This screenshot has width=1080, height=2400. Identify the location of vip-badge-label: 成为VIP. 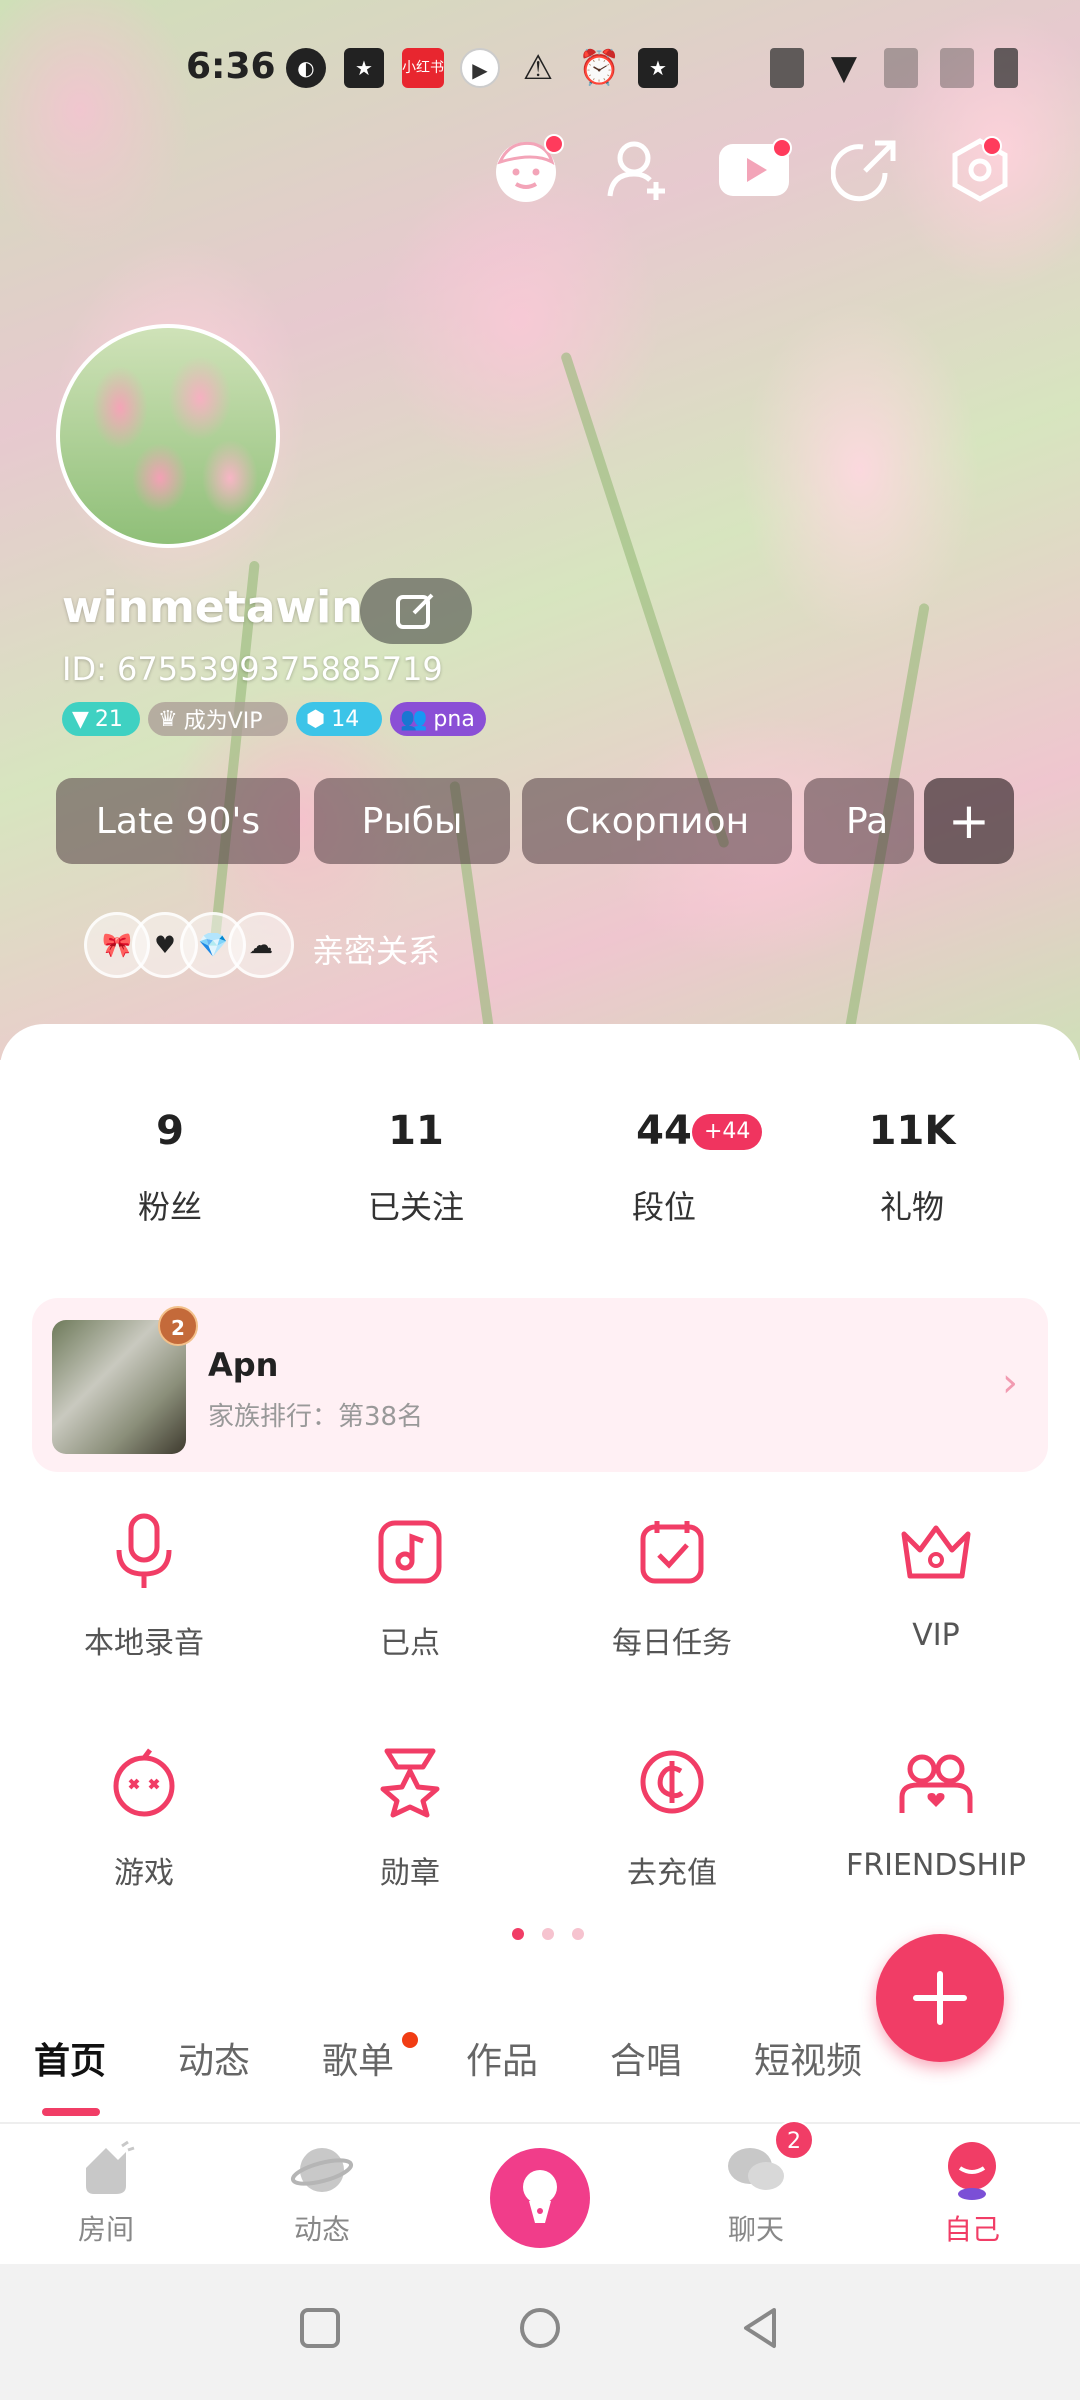
(223, 721).